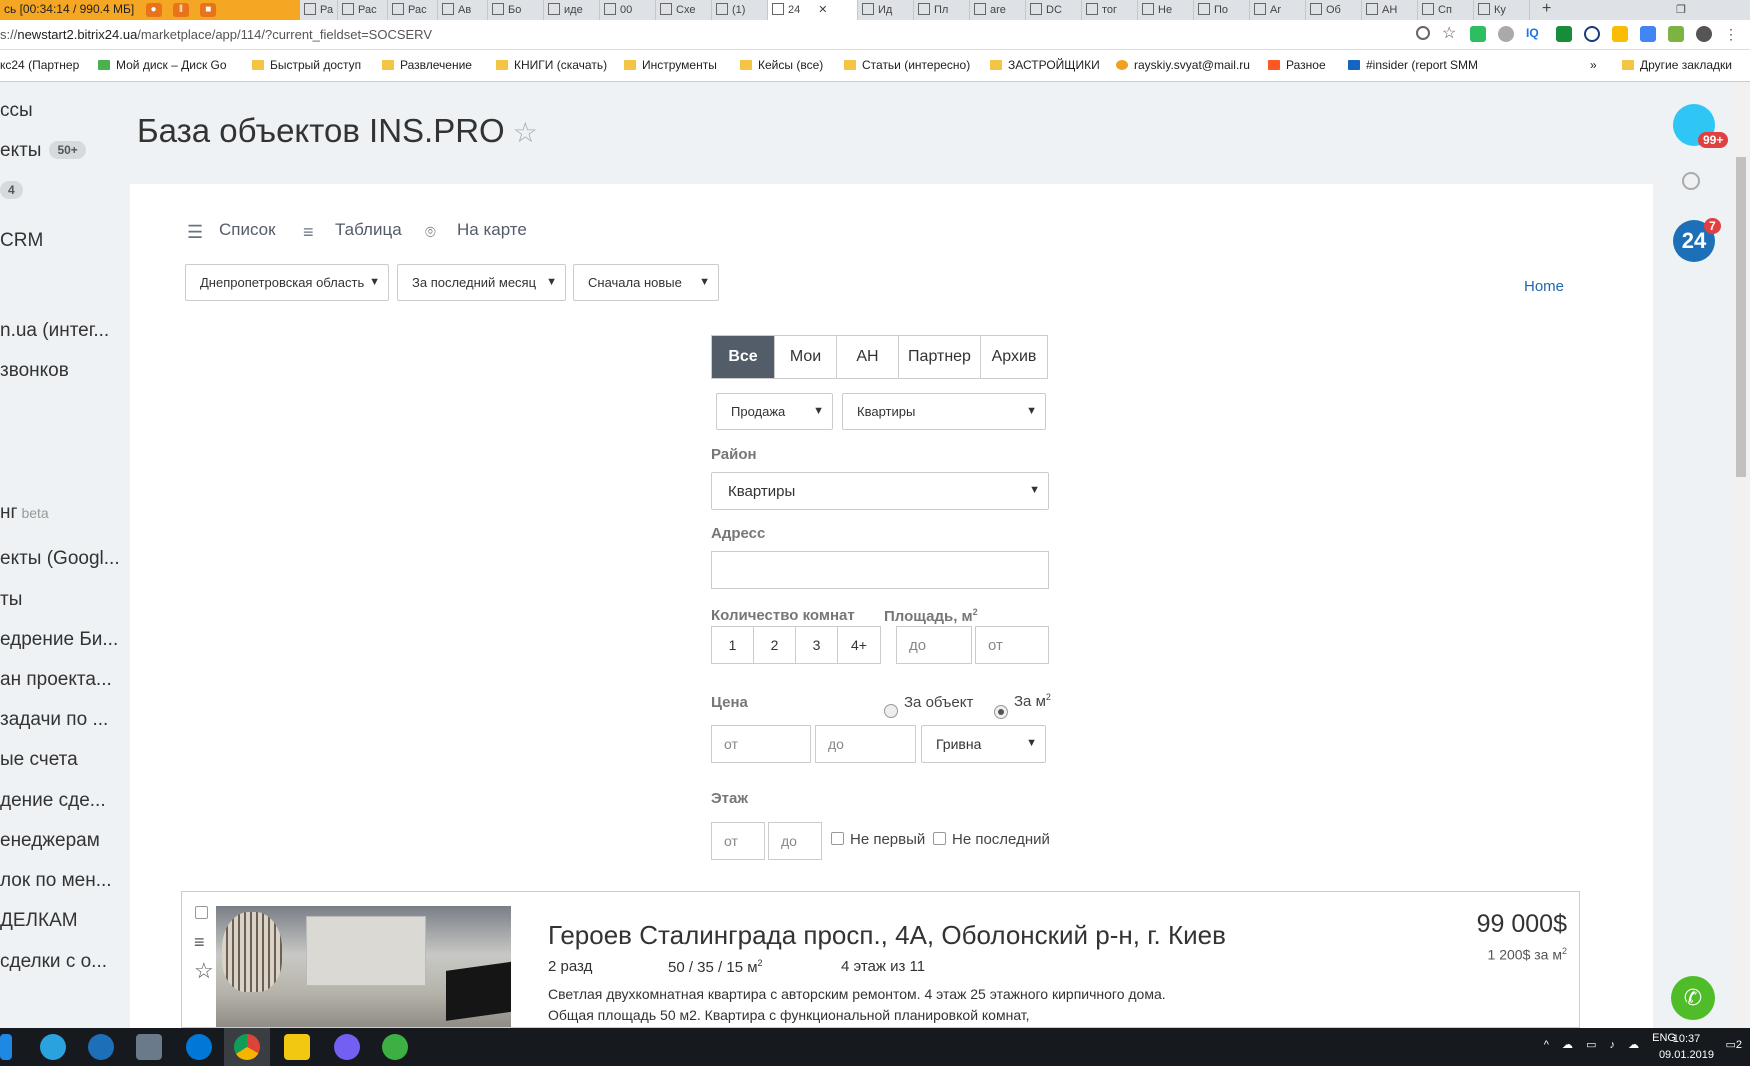 This screenshot has width=1750, height=1066. I want to click on browser-tab: Ar, so click(1278, 10).